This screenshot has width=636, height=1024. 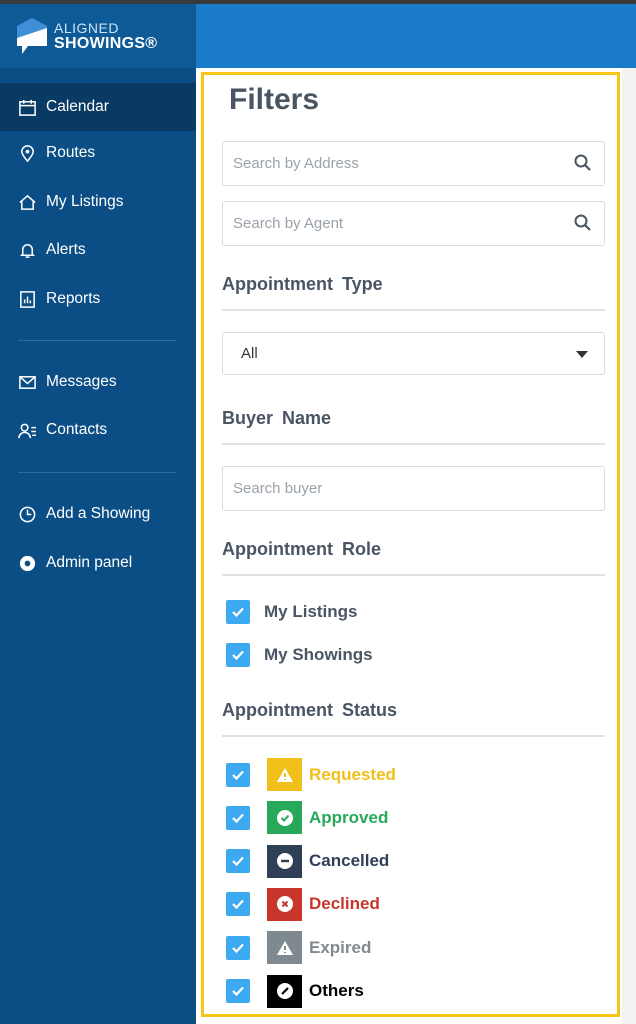 I want to click on status-checkbox-row: Approved, so click(x=307, y=818).